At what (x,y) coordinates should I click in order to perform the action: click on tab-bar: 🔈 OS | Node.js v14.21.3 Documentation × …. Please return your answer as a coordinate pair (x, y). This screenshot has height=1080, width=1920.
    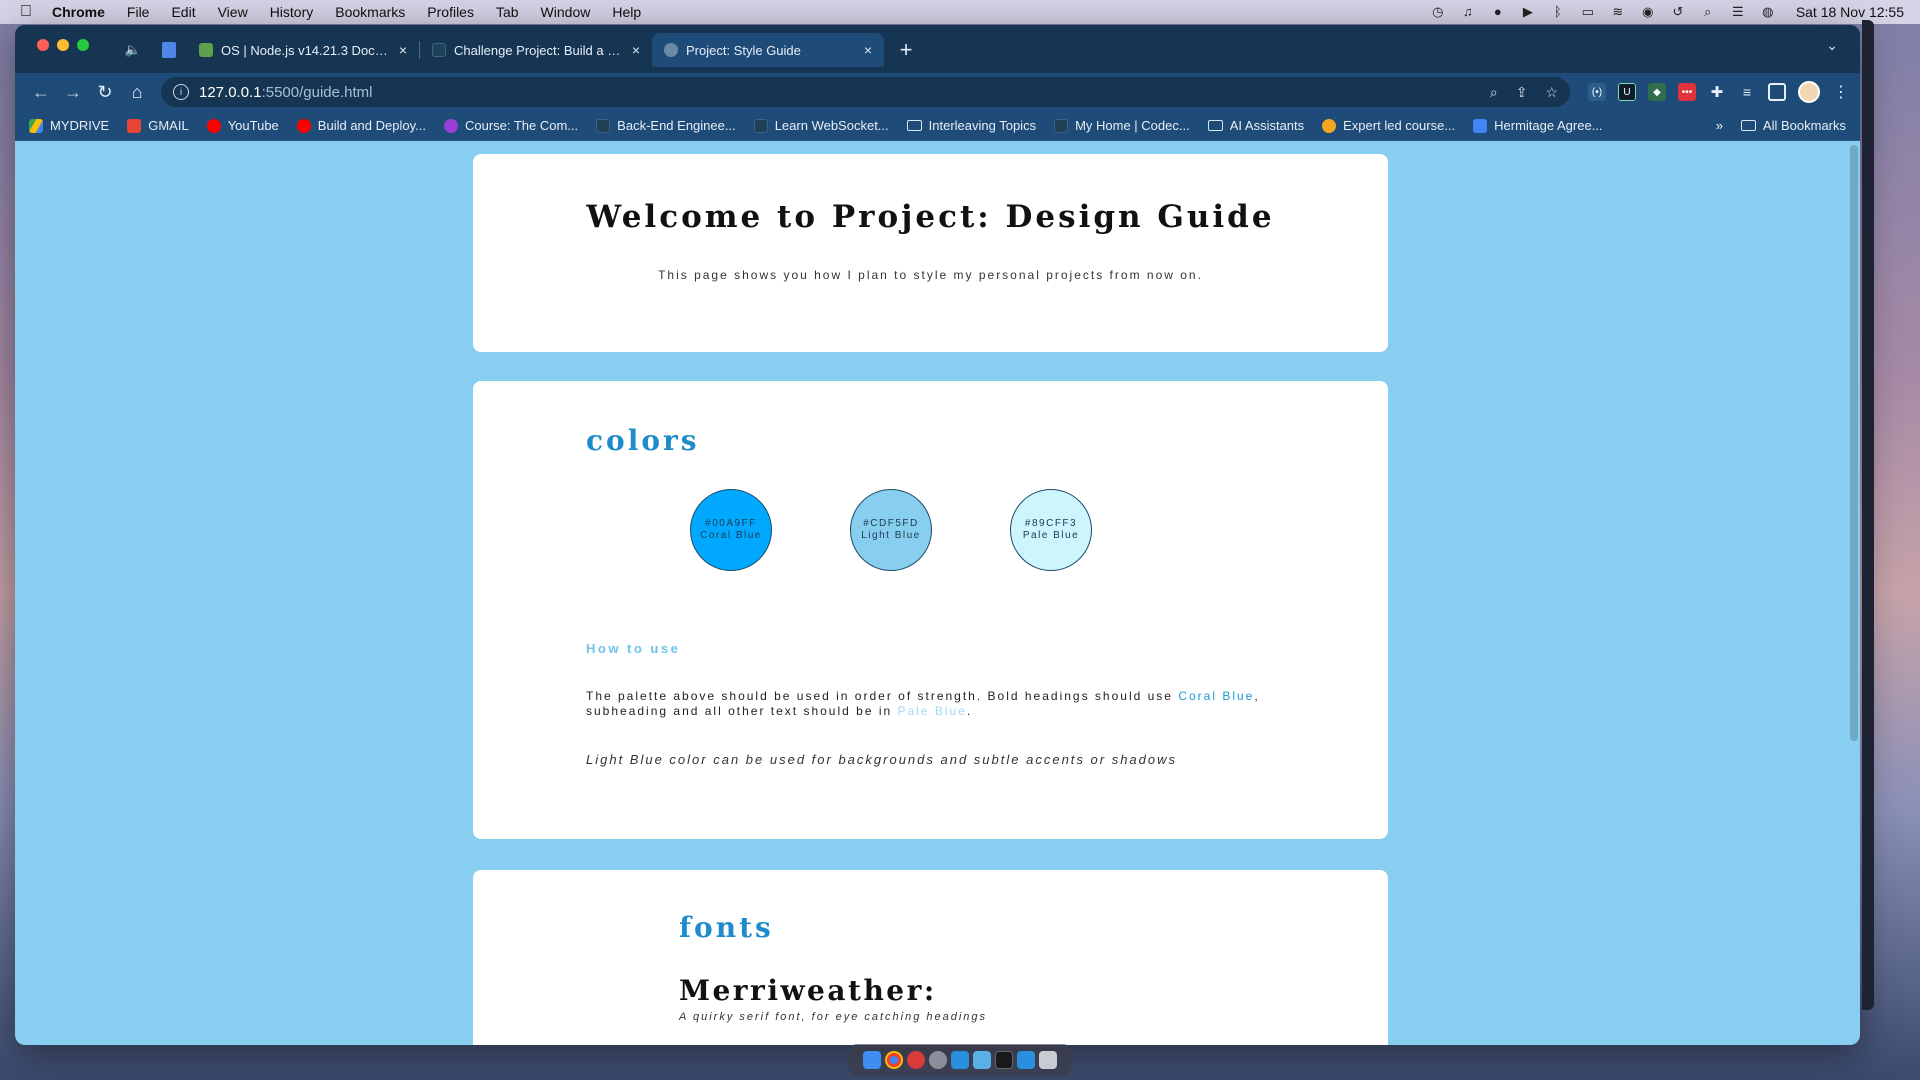
    Looking at the image, I should click on (937, 49).